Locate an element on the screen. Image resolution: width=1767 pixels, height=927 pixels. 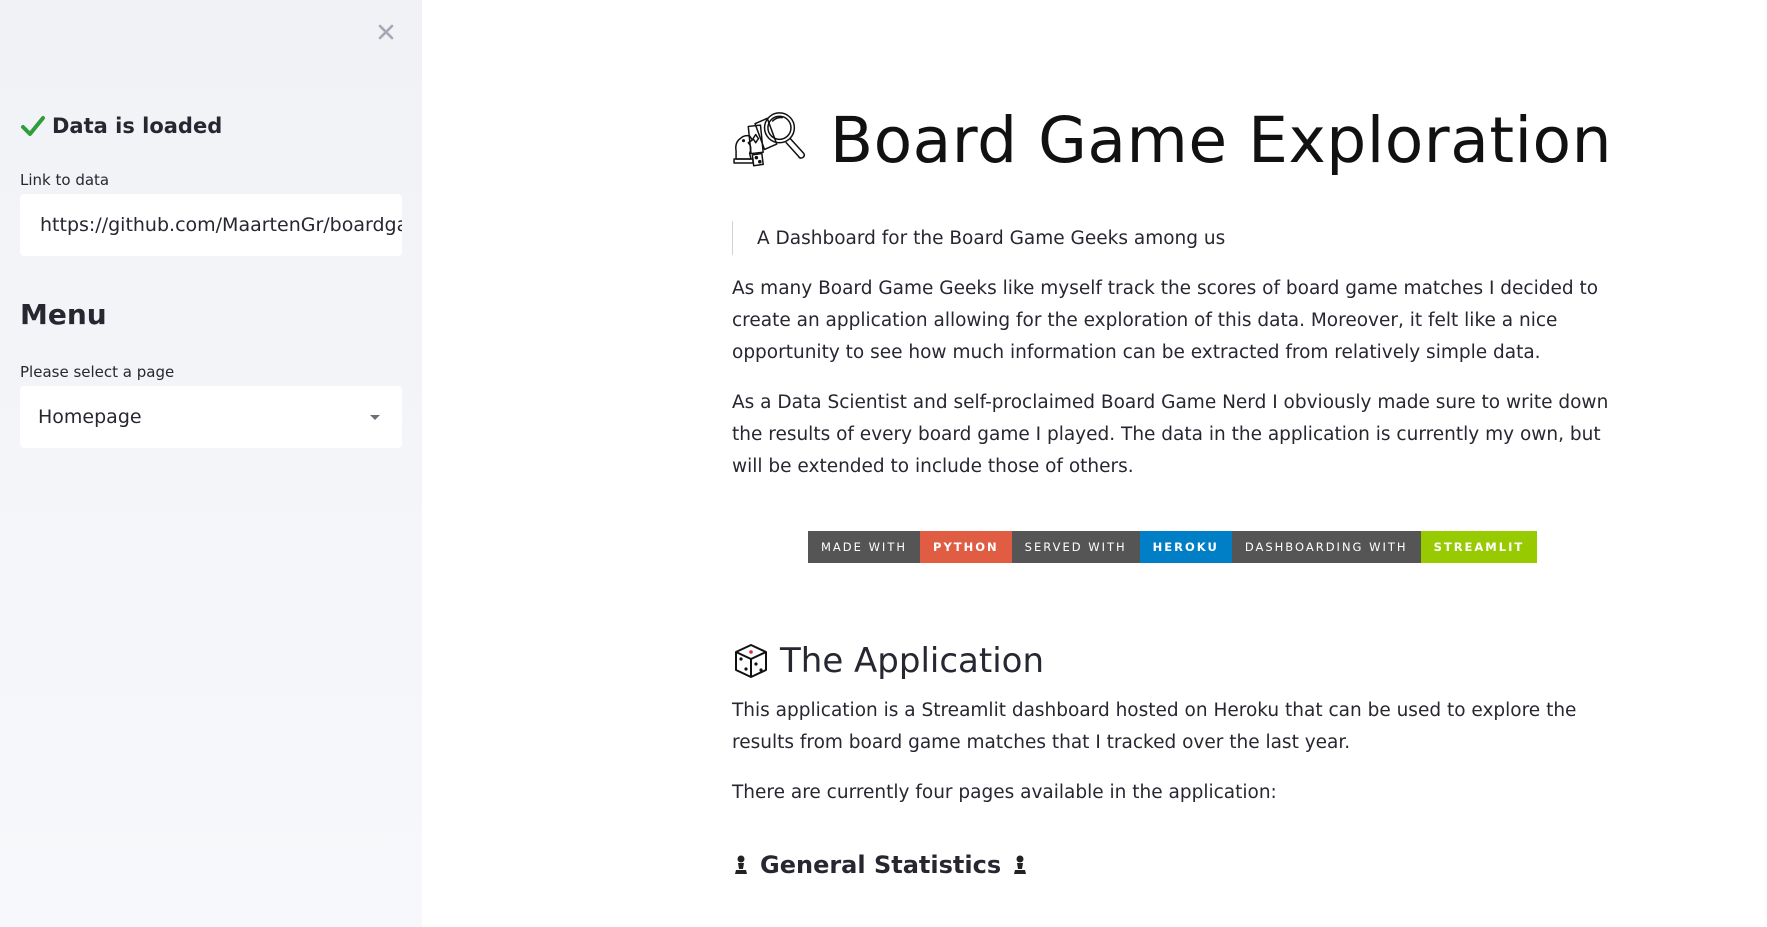
badge-heroku: HEROKU is located at coordinates (1185, 547).